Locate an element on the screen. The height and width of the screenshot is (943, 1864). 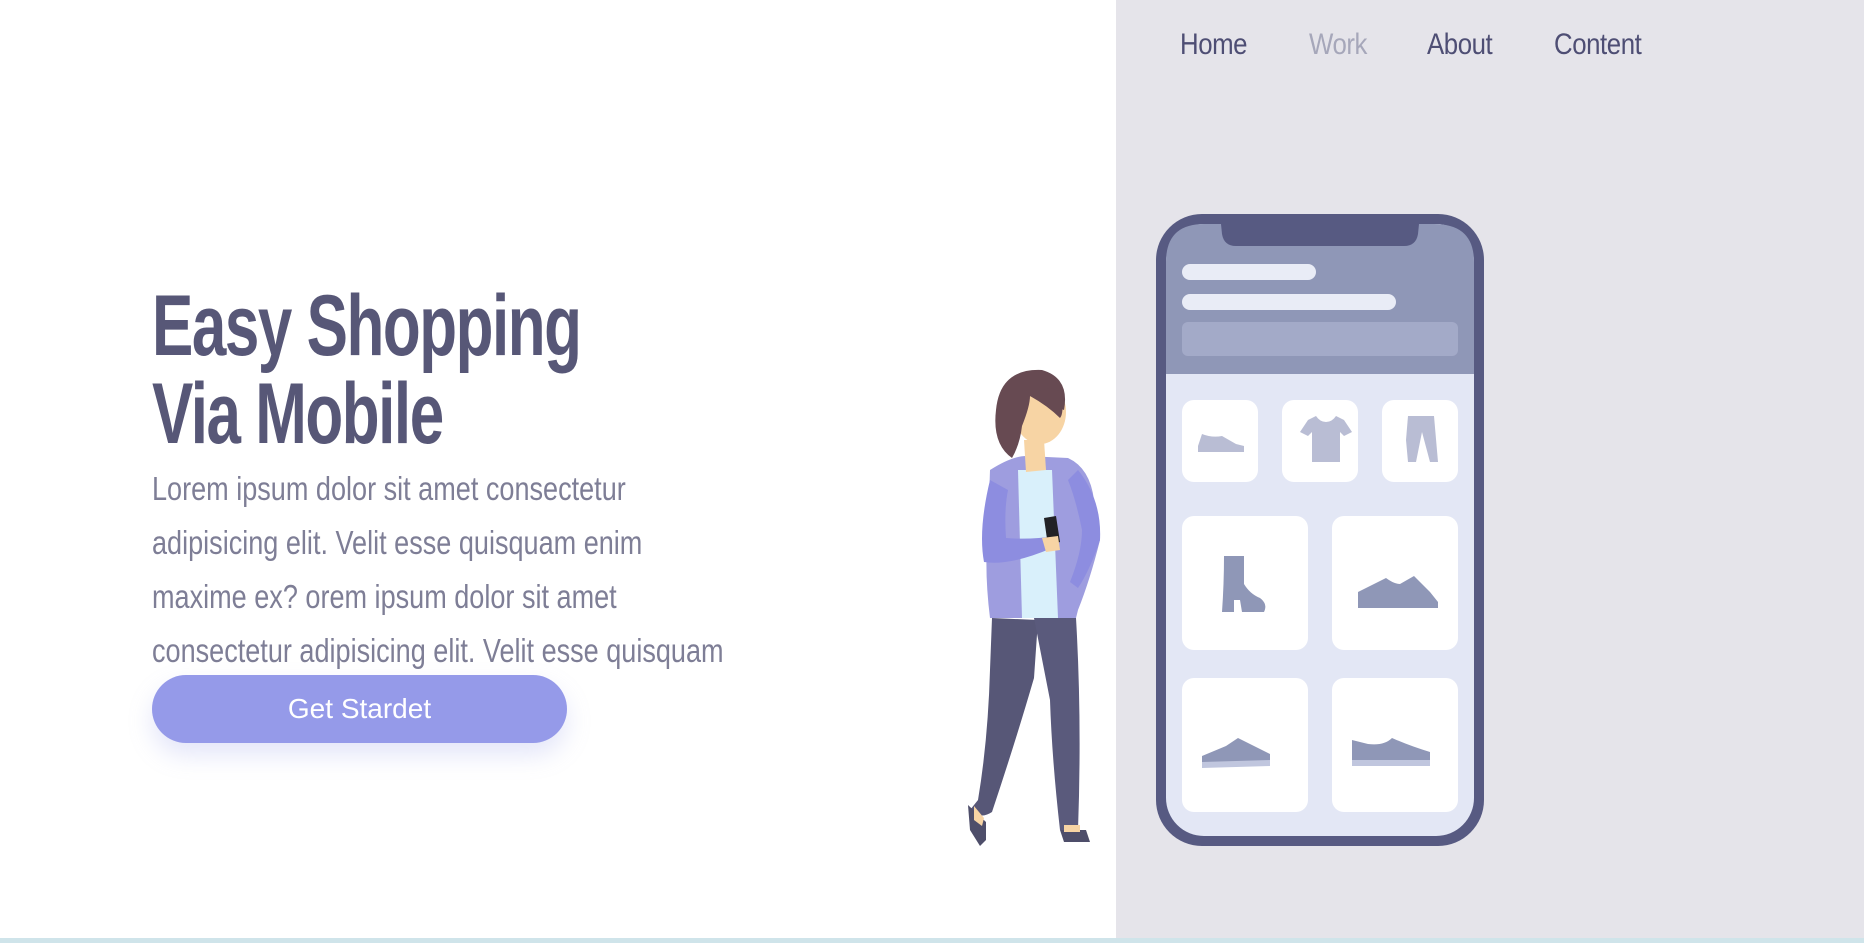
hero-title: Easy Shopping Via Mobile is located at coordinates (411, 370).